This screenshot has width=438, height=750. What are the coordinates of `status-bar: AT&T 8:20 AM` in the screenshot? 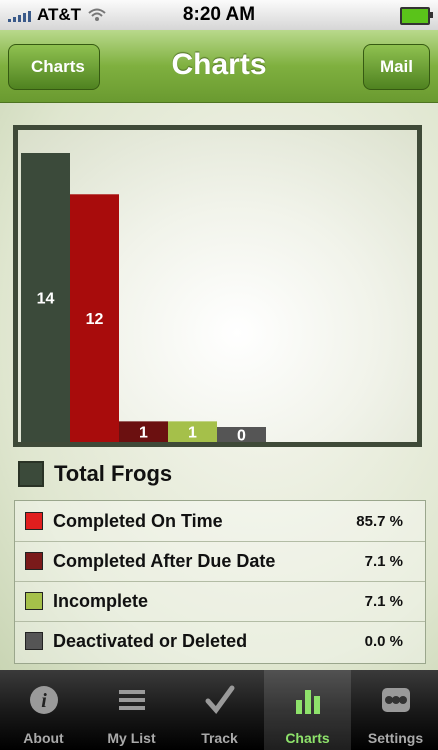 It's located at (219, 15).